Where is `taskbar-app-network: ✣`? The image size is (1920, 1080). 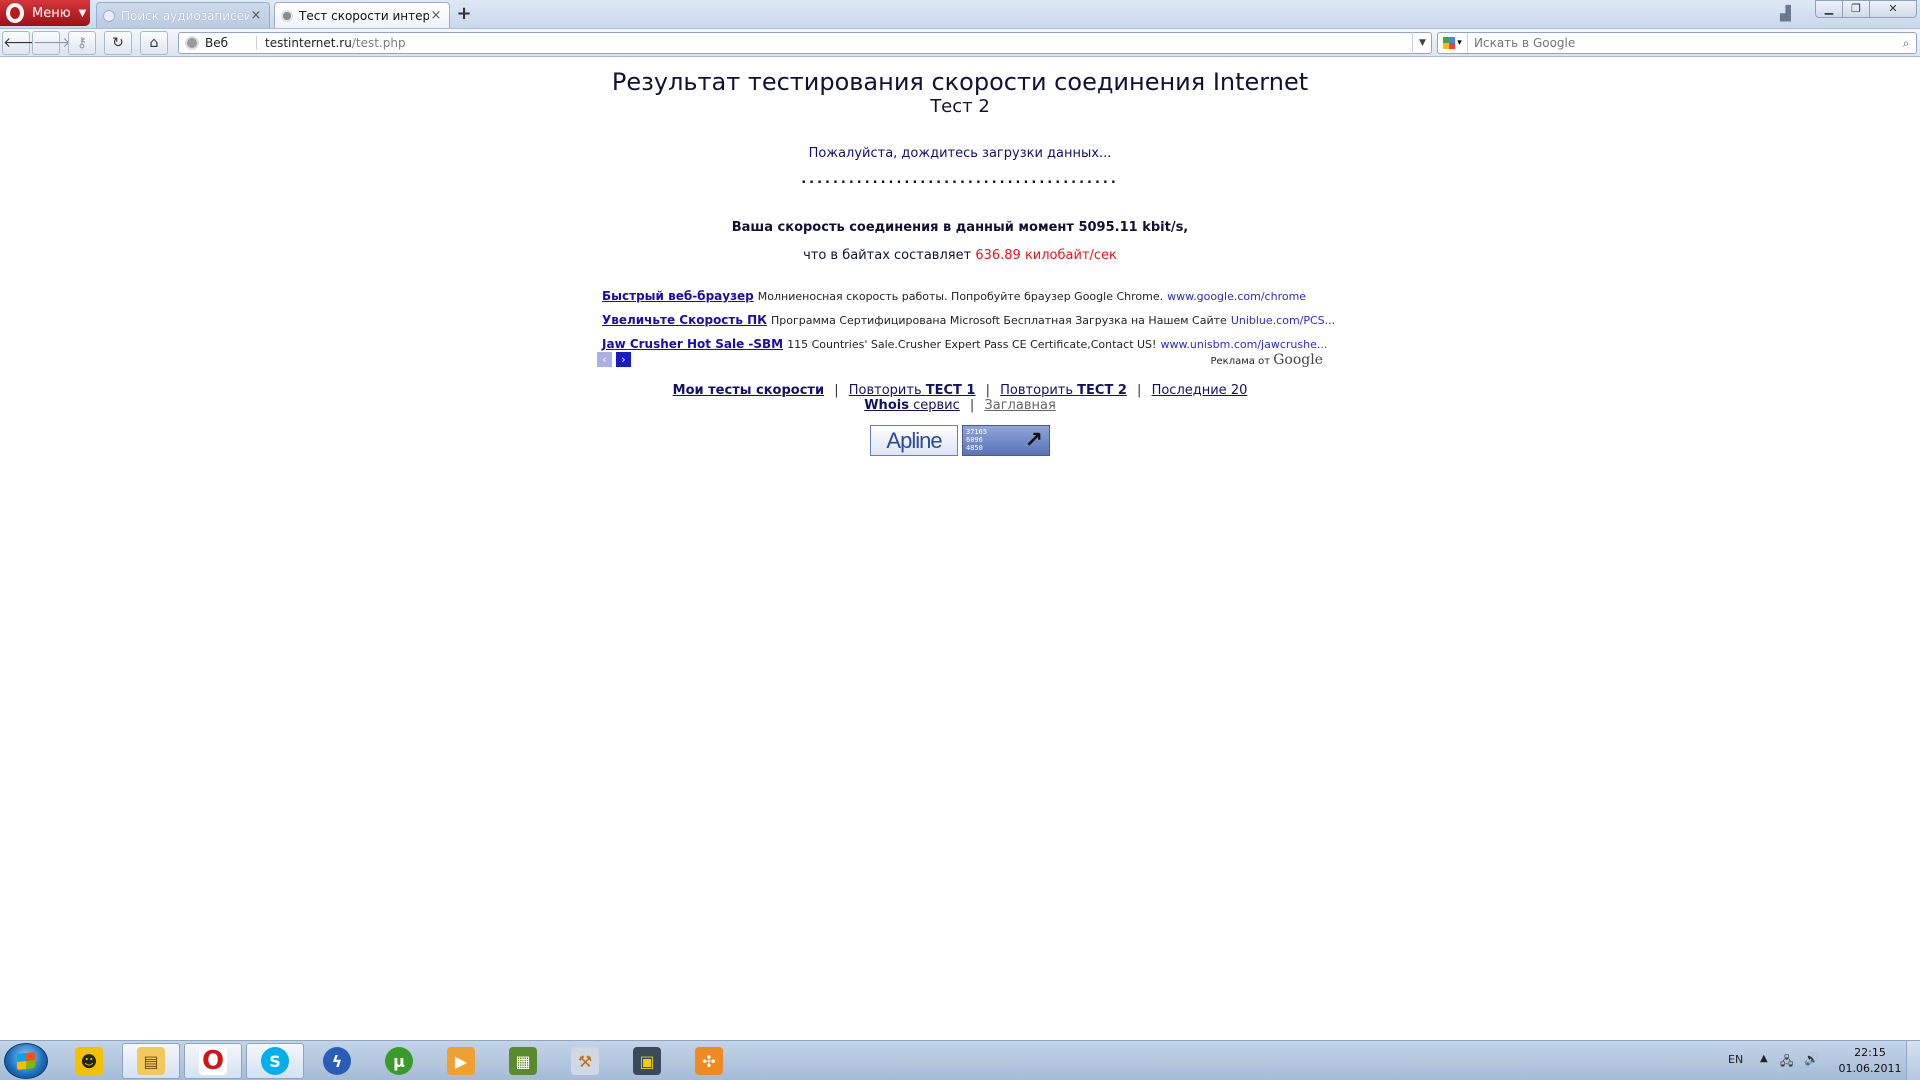 taskbar-app-network: ✣ is located at coordinates (709, 1061).